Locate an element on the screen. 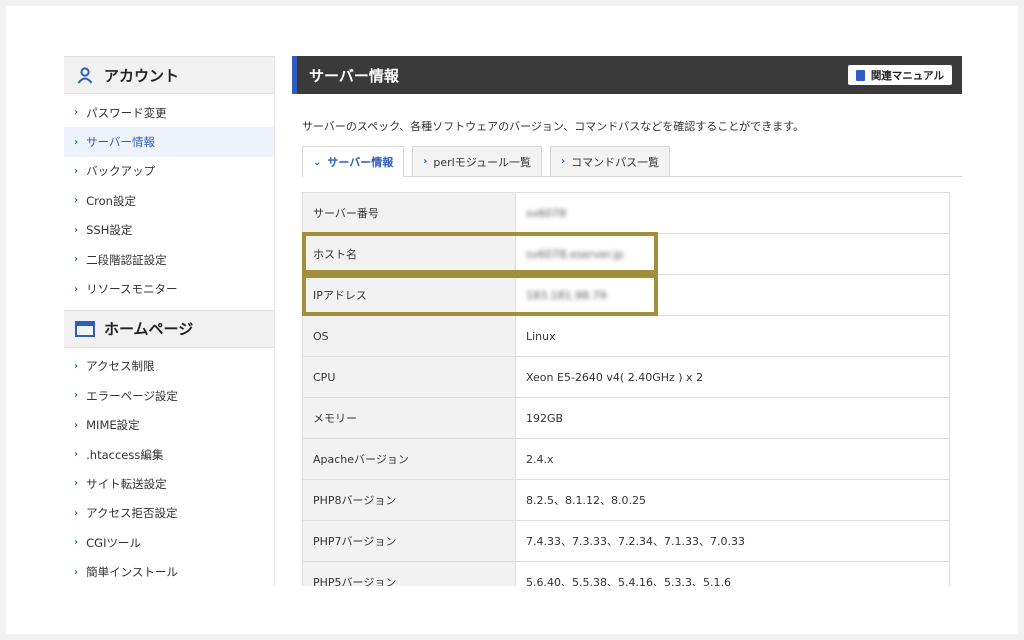 The width and height of the screenshot is (1024, 640). row-value-text: Xeon E5-2640 v4( 2.40GHz ) x 2 is located at coordinates (615, 377).